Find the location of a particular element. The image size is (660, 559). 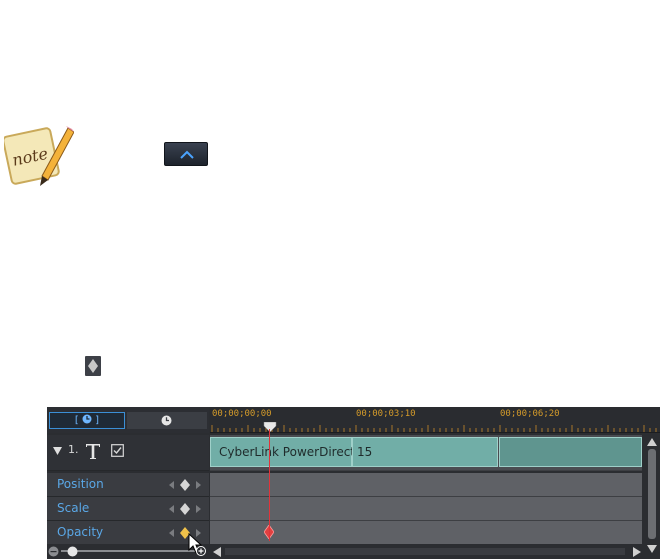

collapse-button is located at coordinates (186, 154).